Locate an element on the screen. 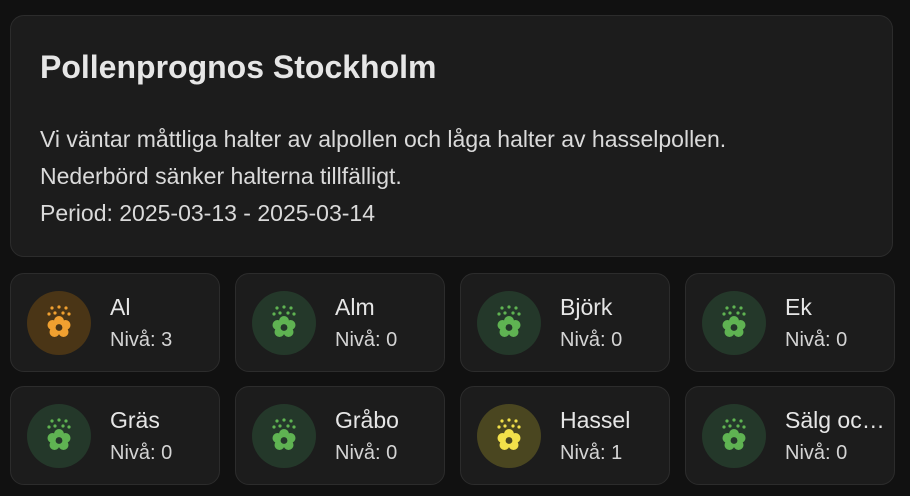 This screenshot has height=496, width=910. pollen-tile-grabo: Gråbo Nivå: 0 is located at coordinates (340, 435).